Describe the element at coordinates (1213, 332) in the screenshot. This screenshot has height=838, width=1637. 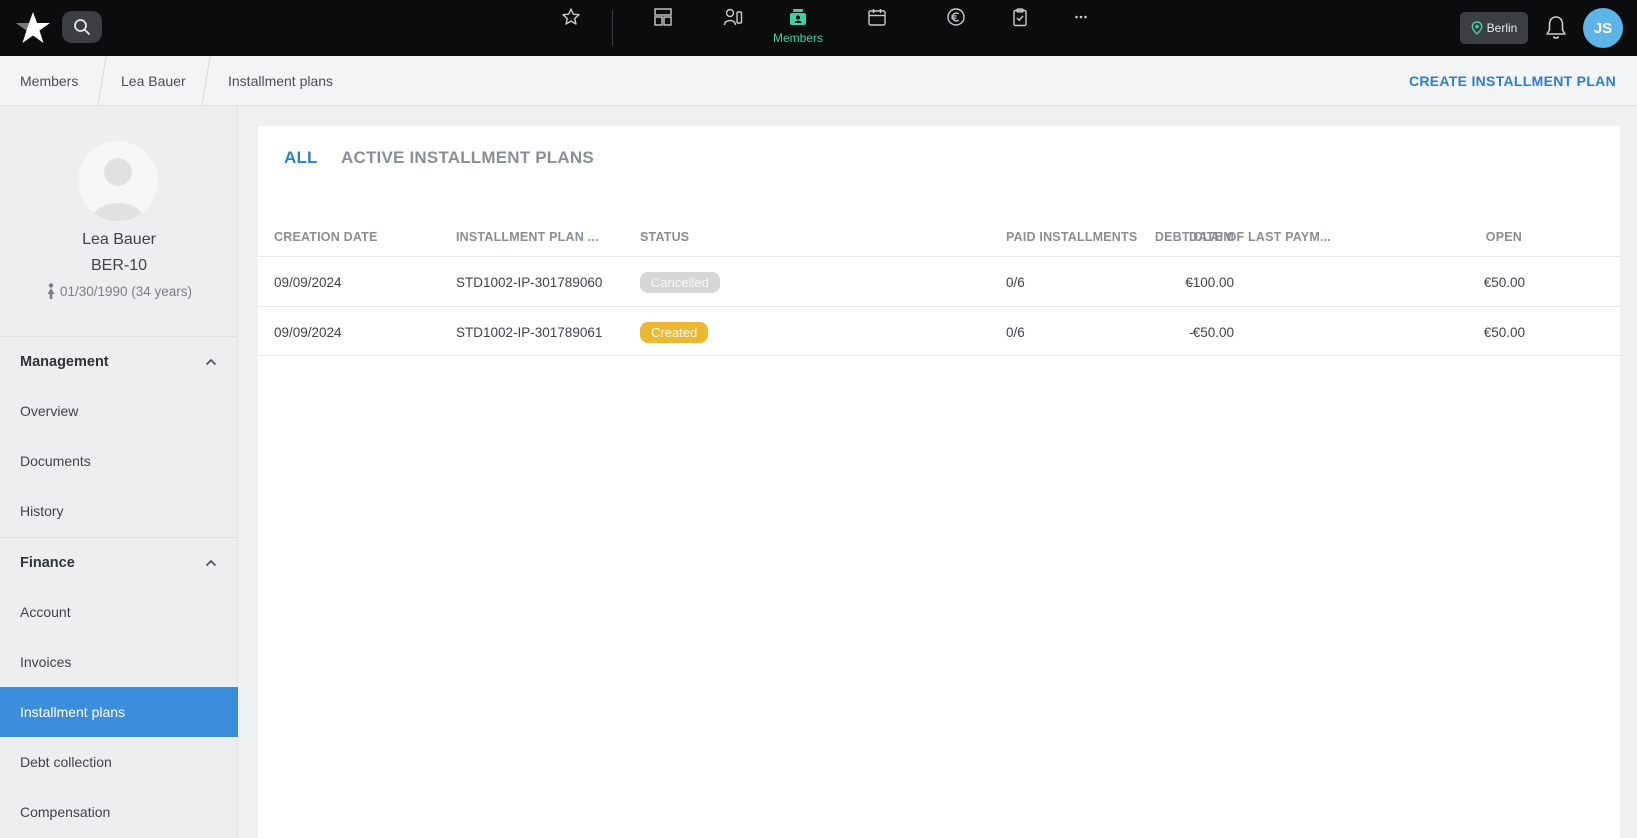
I see `cell-debt-claim: €50.00` at that location.